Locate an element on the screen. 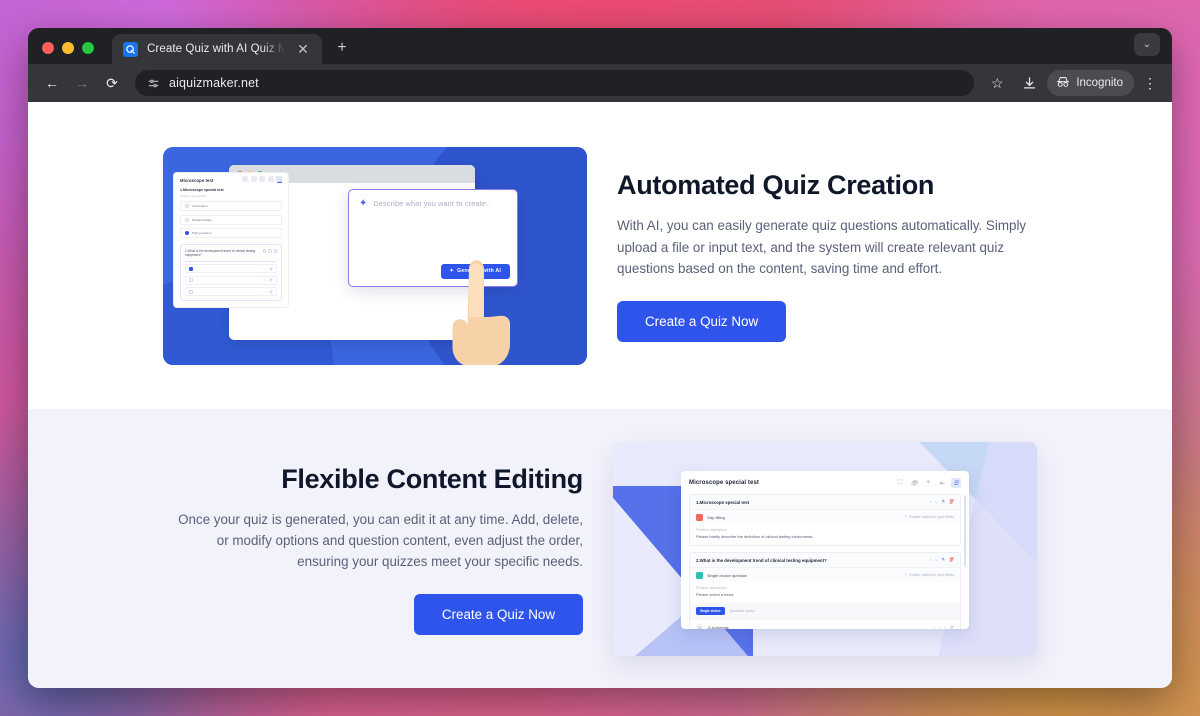  reload-button: ⟳ is located at coordinates (112, 83).